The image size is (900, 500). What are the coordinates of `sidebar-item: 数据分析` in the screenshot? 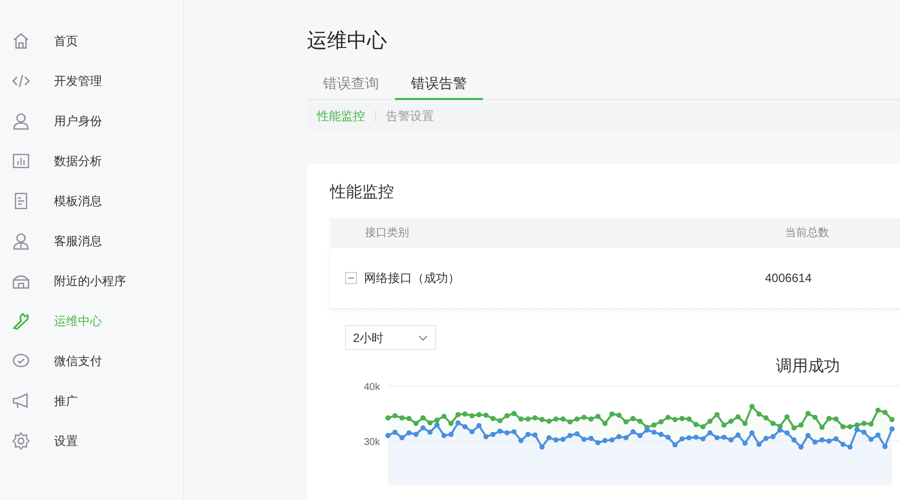 It's located at (78, 161).